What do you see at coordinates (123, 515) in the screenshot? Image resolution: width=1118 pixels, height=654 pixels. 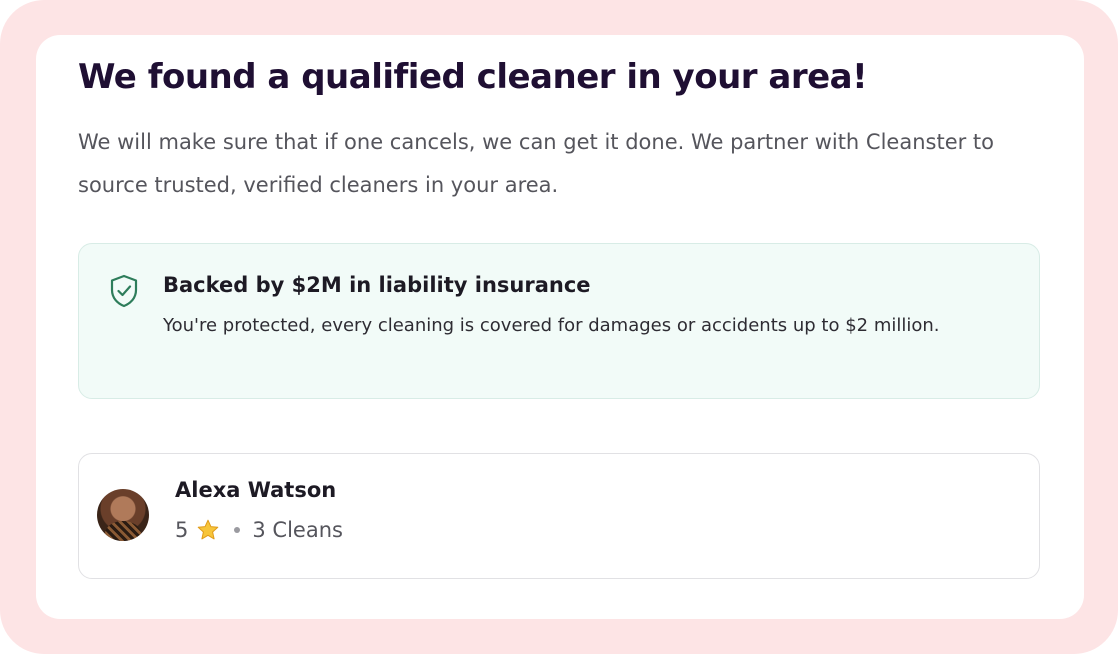 I see `avatar` at bounding box center [123, 515].